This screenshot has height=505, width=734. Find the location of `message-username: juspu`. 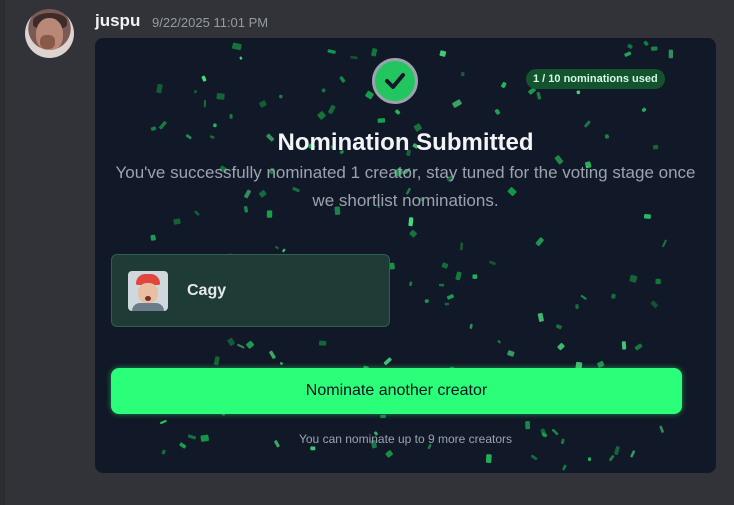

message-username: juspu is located at coordinates (117, 21).